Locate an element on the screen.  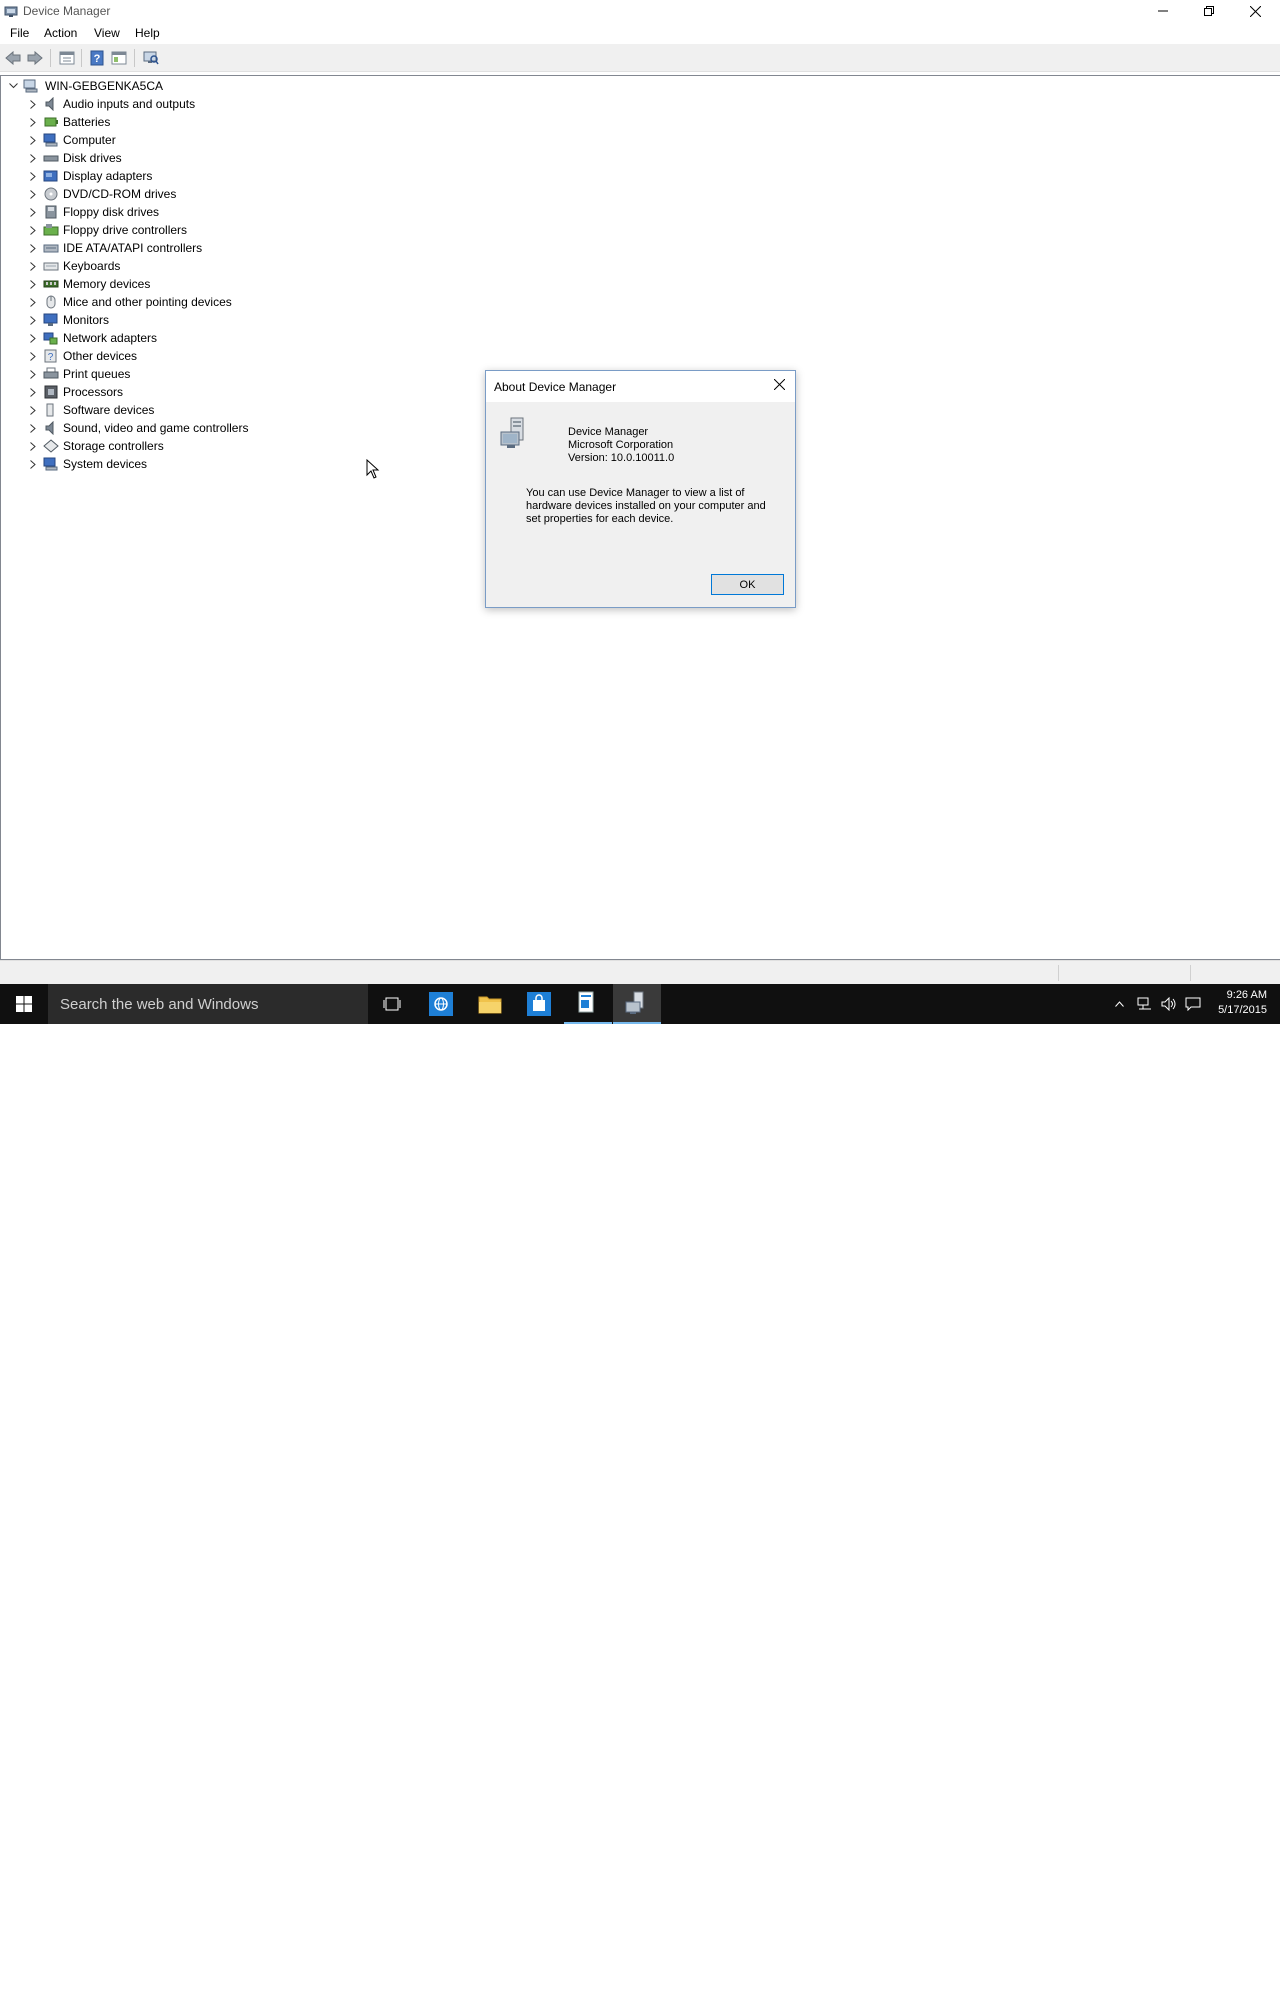
tree-item: Processors is located at coordinates (175, 392).